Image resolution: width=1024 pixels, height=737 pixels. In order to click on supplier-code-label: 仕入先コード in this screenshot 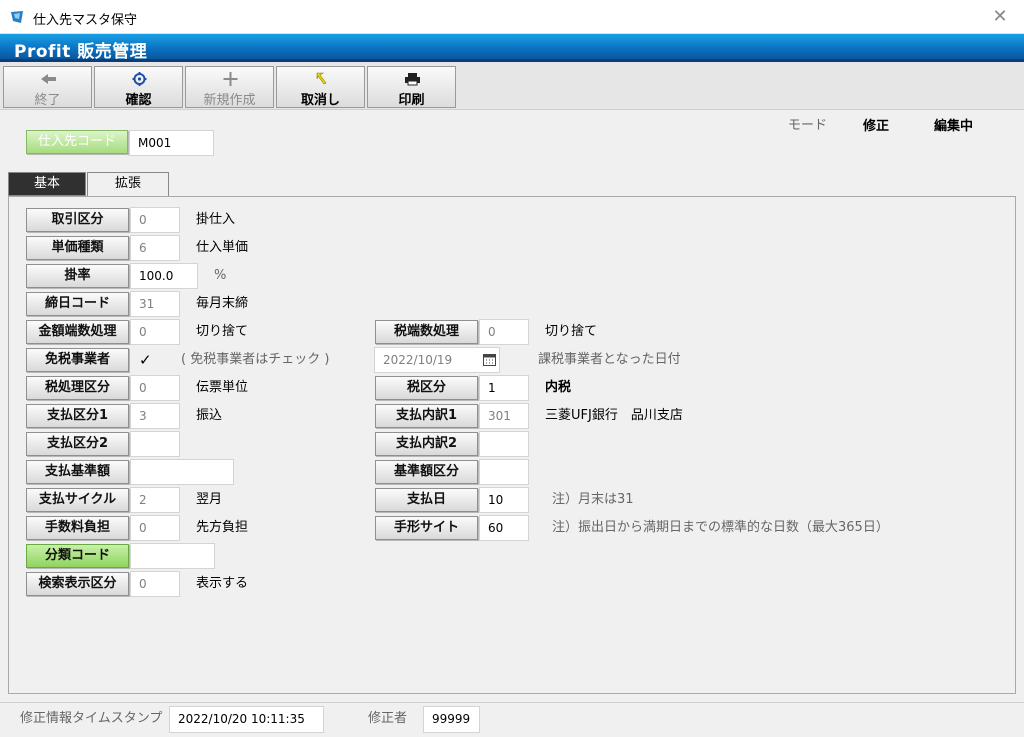, I will do `click(76, 141)`.